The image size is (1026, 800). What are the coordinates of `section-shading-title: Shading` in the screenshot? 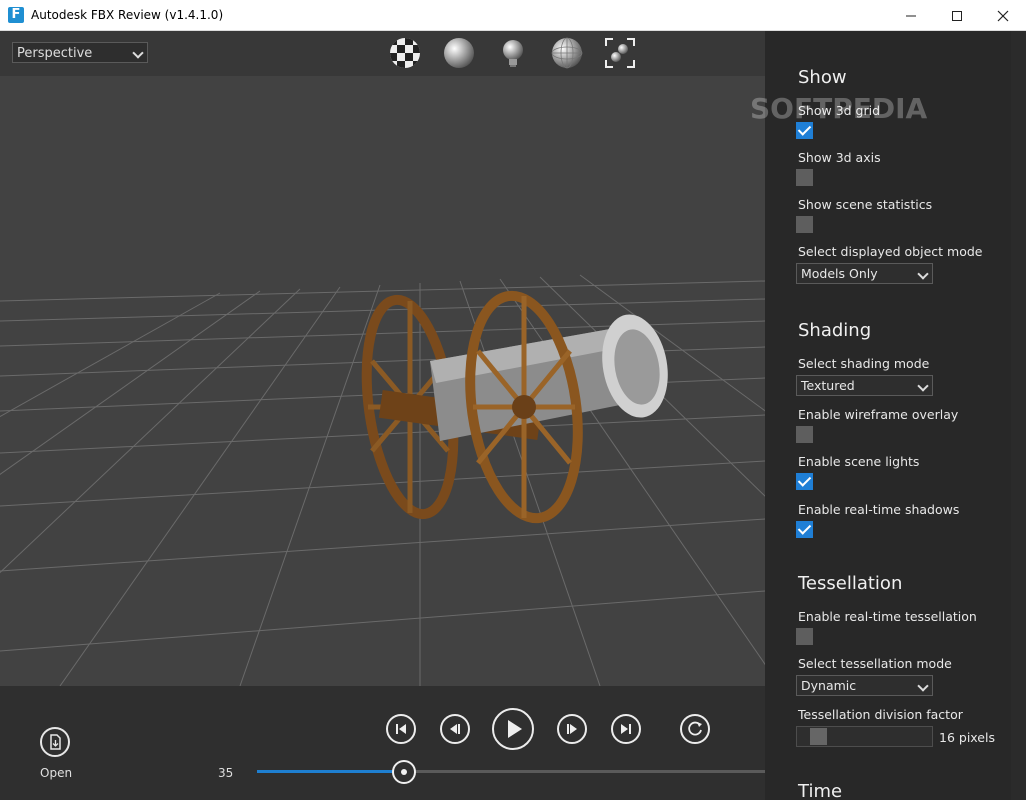 It's located at (835, 330).